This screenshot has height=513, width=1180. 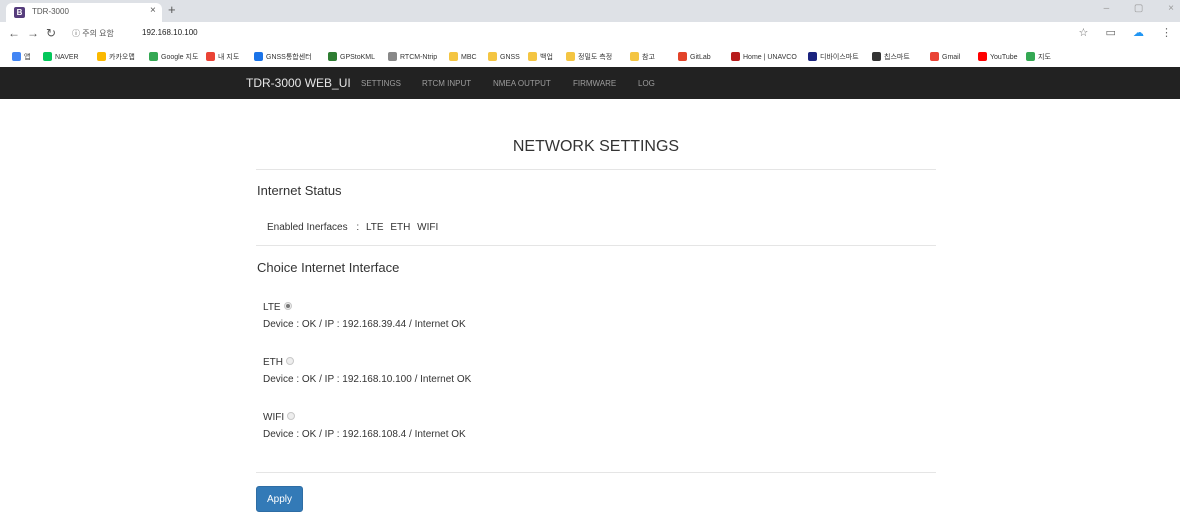 I want to click on apply-button: Apply, so click(x=279, y=499).